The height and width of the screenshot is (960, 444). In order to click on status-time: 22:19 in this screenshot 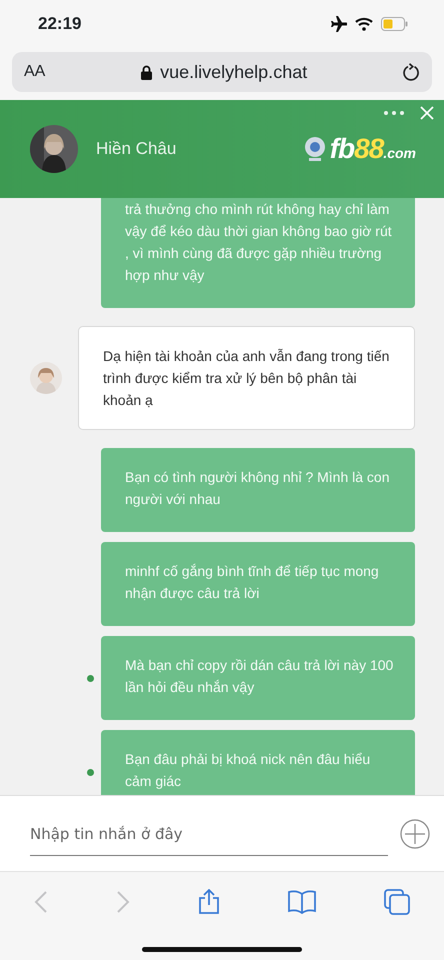, I will do `click(60, 24)`.